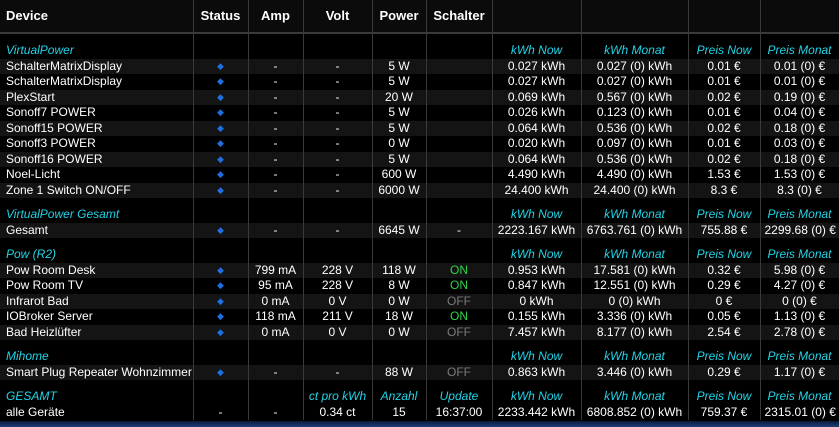 This screenshot has height=427, width=839. Describe the element at coordinates (724, 332) in the screenshot. I see `cell-preis-now: 2.54 €` at that location.